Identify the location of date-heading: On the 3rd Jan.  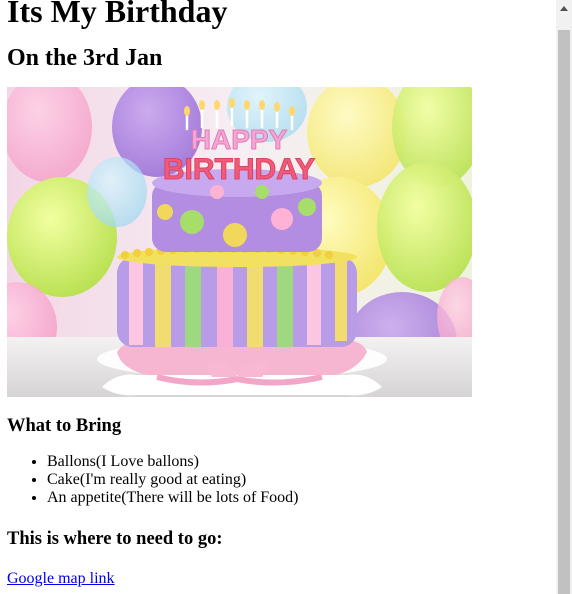
(85, 58).